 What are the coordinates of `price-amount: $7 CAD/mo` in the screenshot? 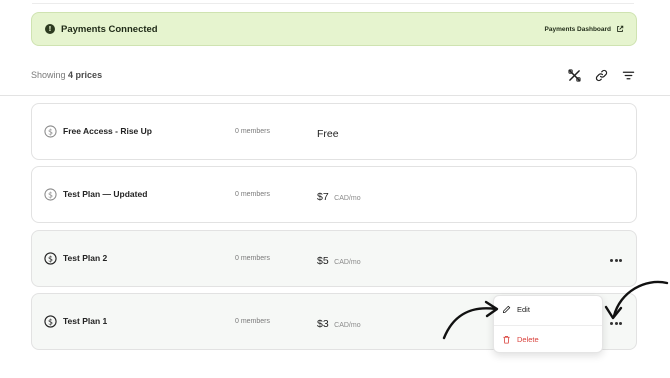 It's located at (339, 196).